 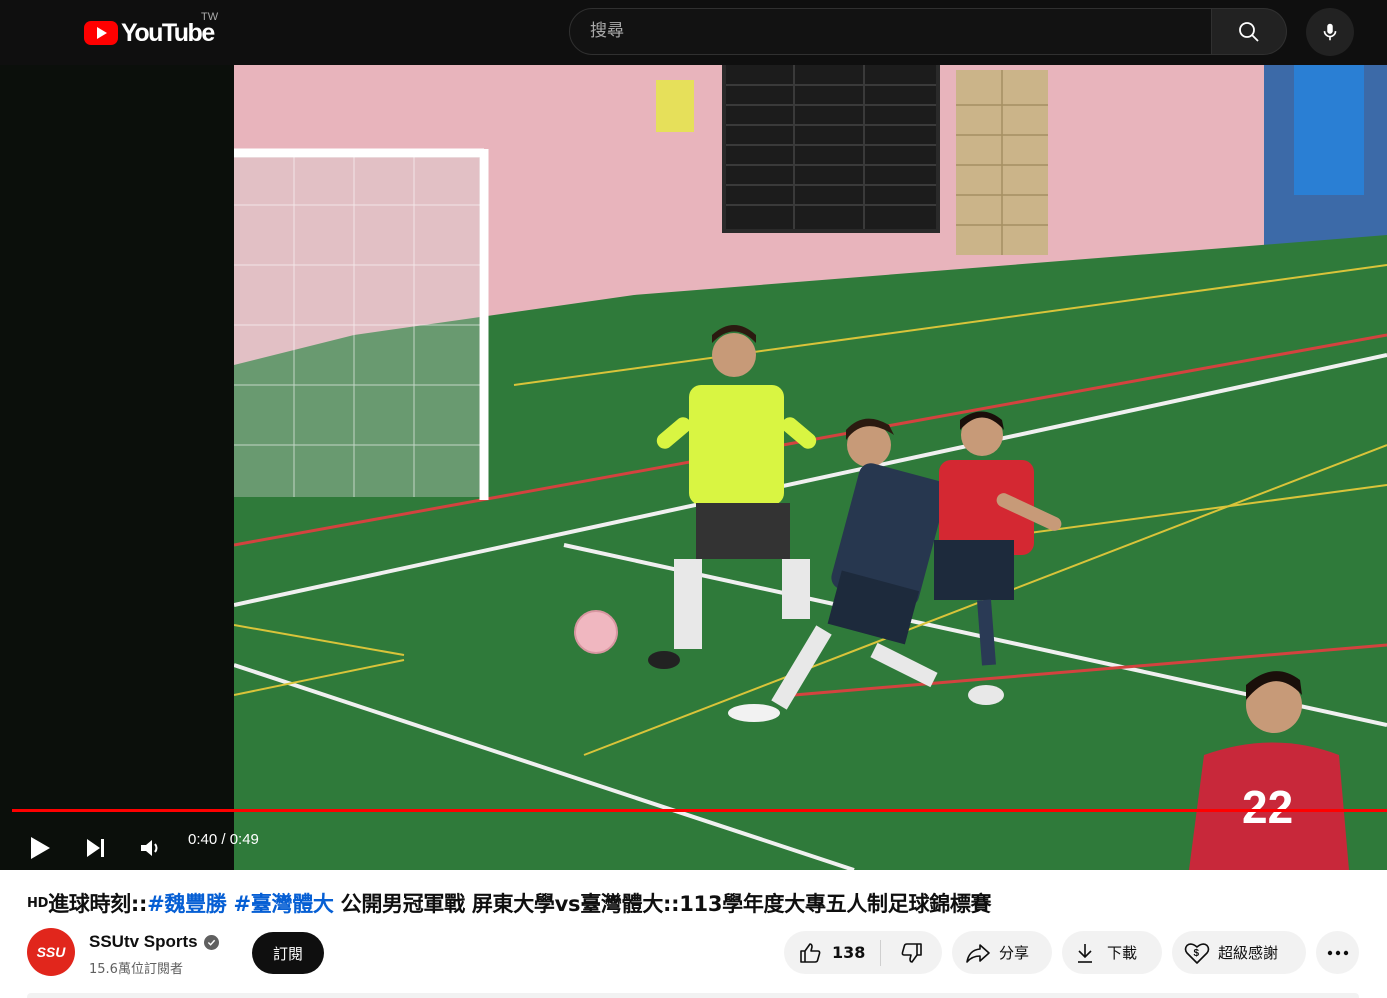 What do you see at coordinates (211, 942) in the screenshot?
I see `verified-icon` at bounding box center [211, 942].